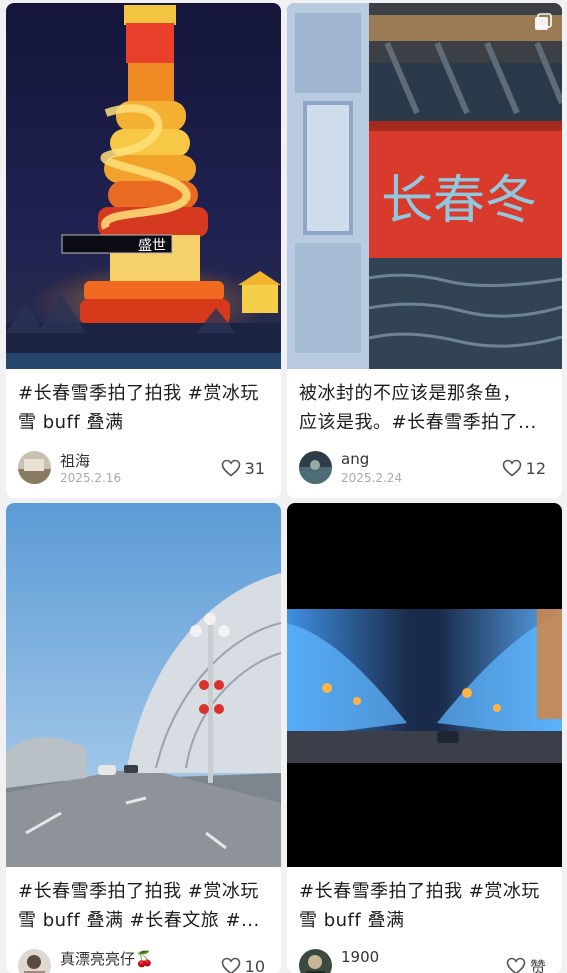 Image resolution: width=567 pixels, height=973 pixels. What do you see at coordinates (152, 246) in the screenshot?
I see `cover-sign-text: 盛世` at bounding box center [152, 246].